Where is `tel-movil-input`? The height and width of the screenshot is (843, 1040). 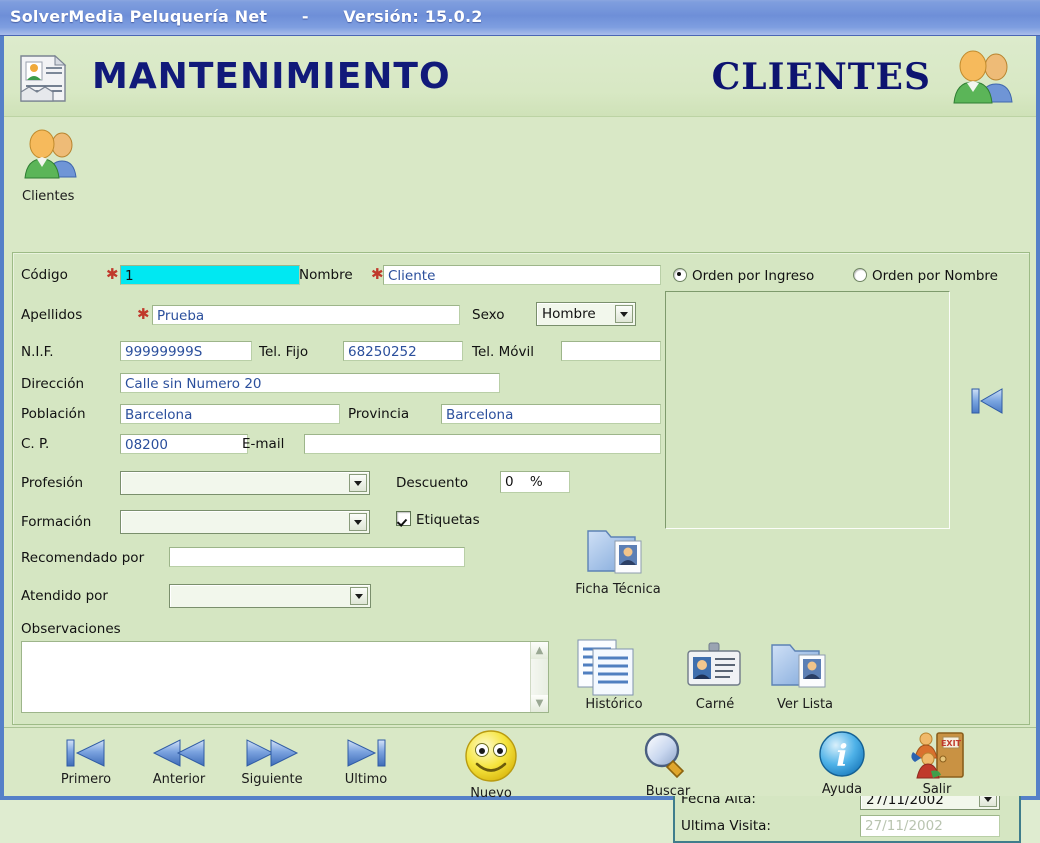 tel-movil-input is located at coordinates (611, 351).